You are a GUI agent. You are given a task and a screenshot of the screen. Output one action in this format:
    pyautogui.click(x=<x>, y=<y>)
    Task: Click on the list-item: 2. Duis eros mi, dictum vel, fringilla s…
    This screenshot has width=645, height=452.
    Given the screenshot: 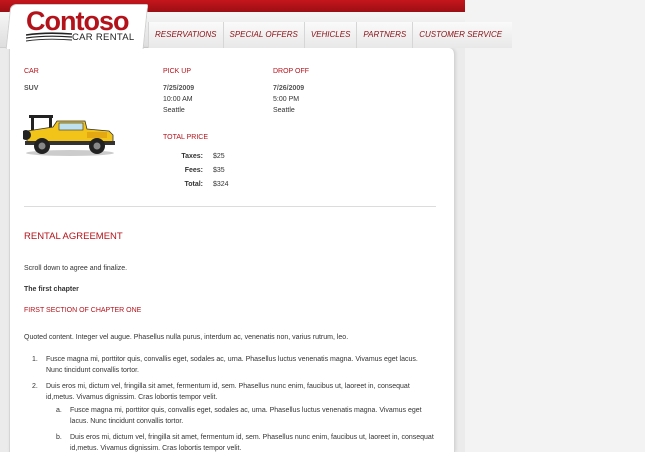 What is the action you would take?
    pyautogui.click(x=230, y=416)
    